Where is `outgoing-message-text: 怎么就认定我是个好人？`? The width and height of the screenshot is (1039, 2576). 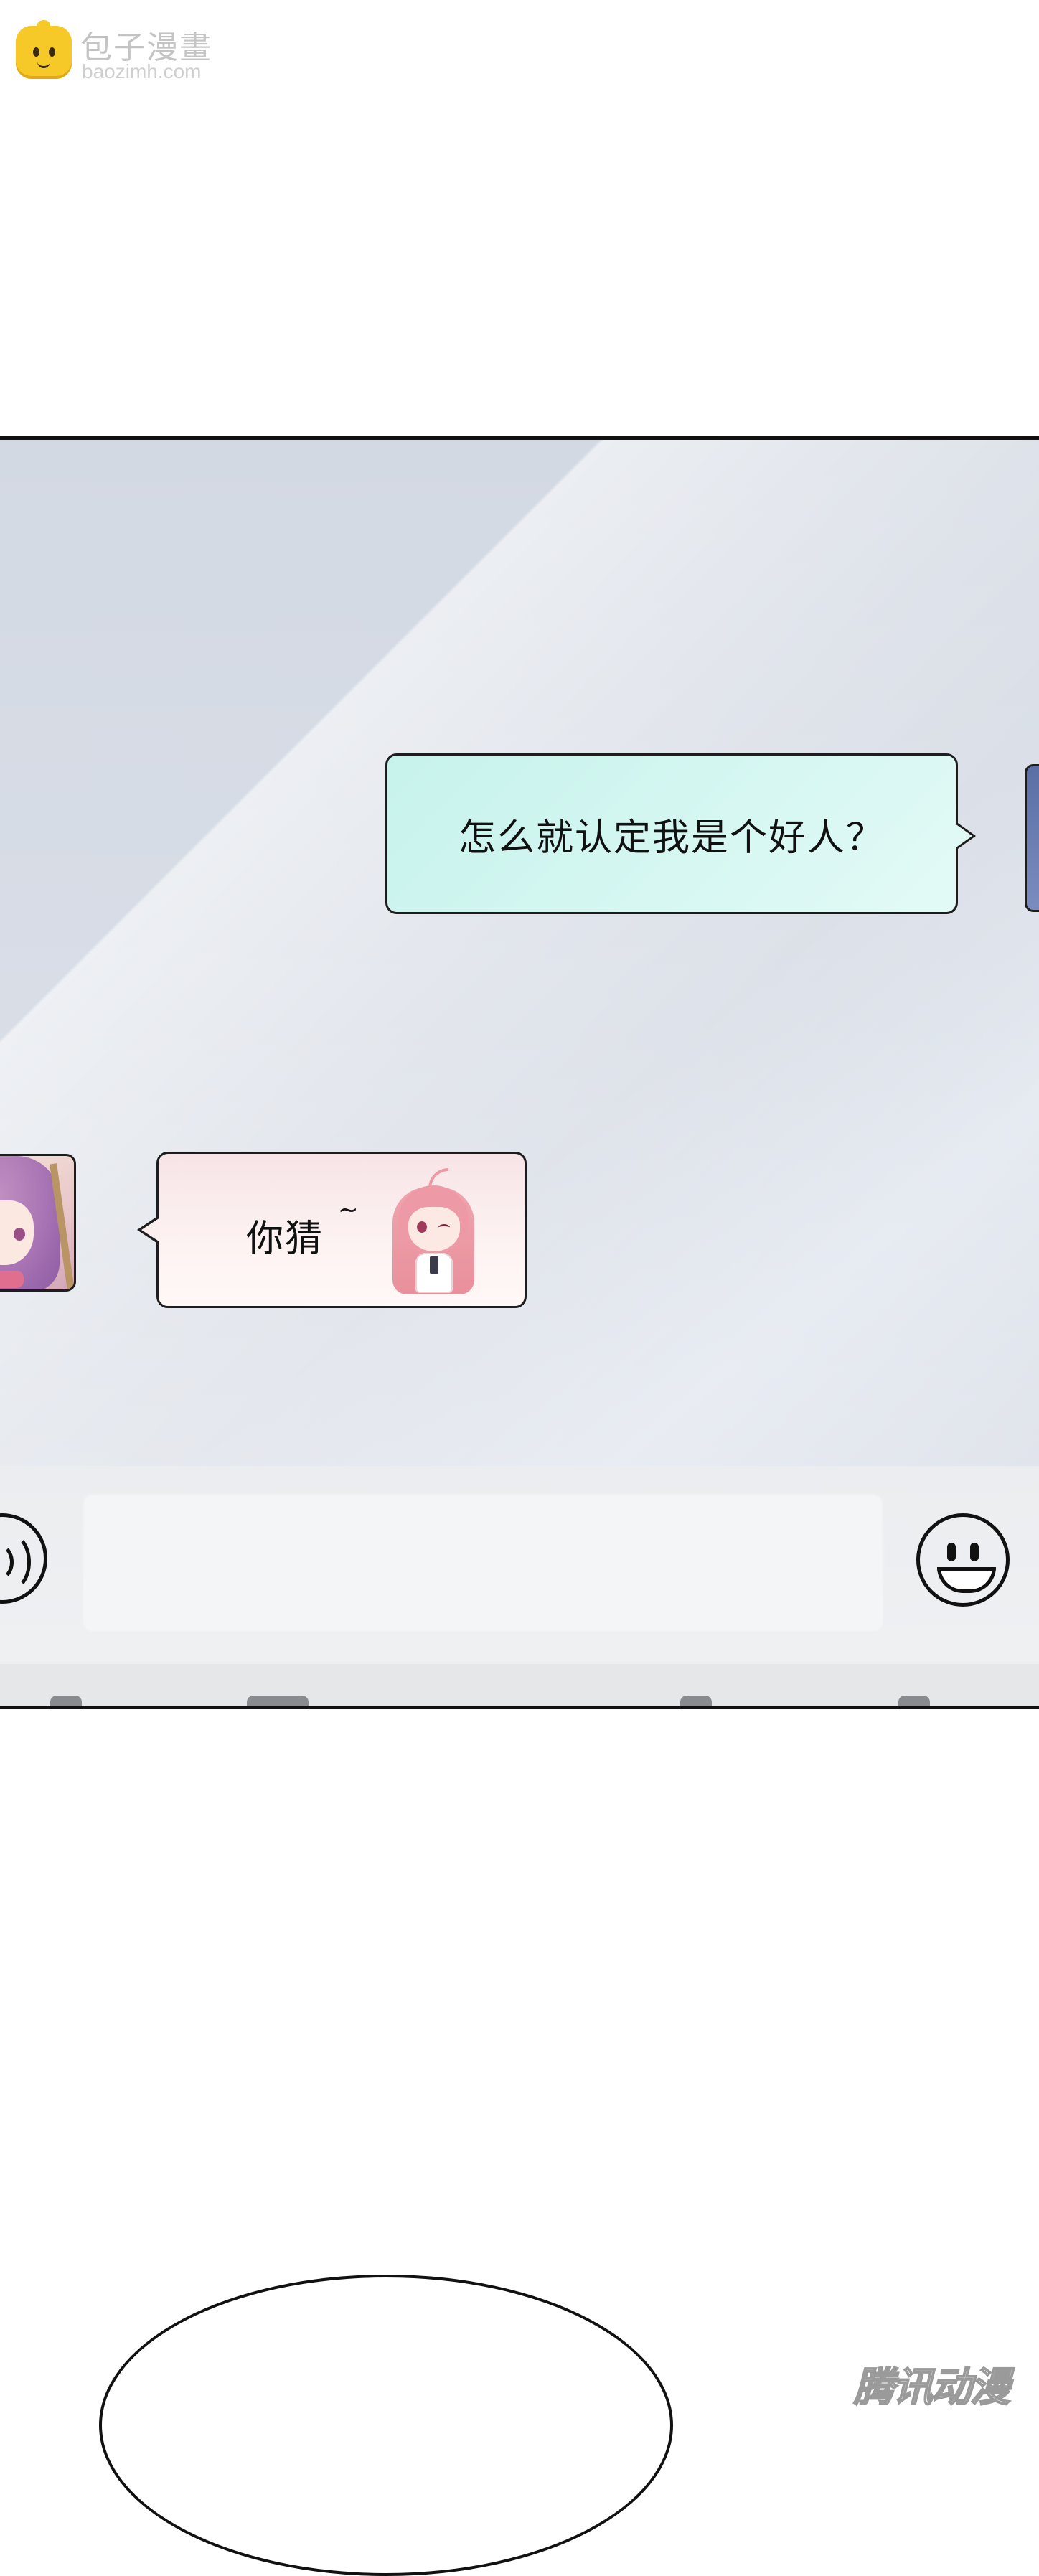 outgoing-message-text: 怎么就认定我是个好人？ is located at coordinates (671, 838).